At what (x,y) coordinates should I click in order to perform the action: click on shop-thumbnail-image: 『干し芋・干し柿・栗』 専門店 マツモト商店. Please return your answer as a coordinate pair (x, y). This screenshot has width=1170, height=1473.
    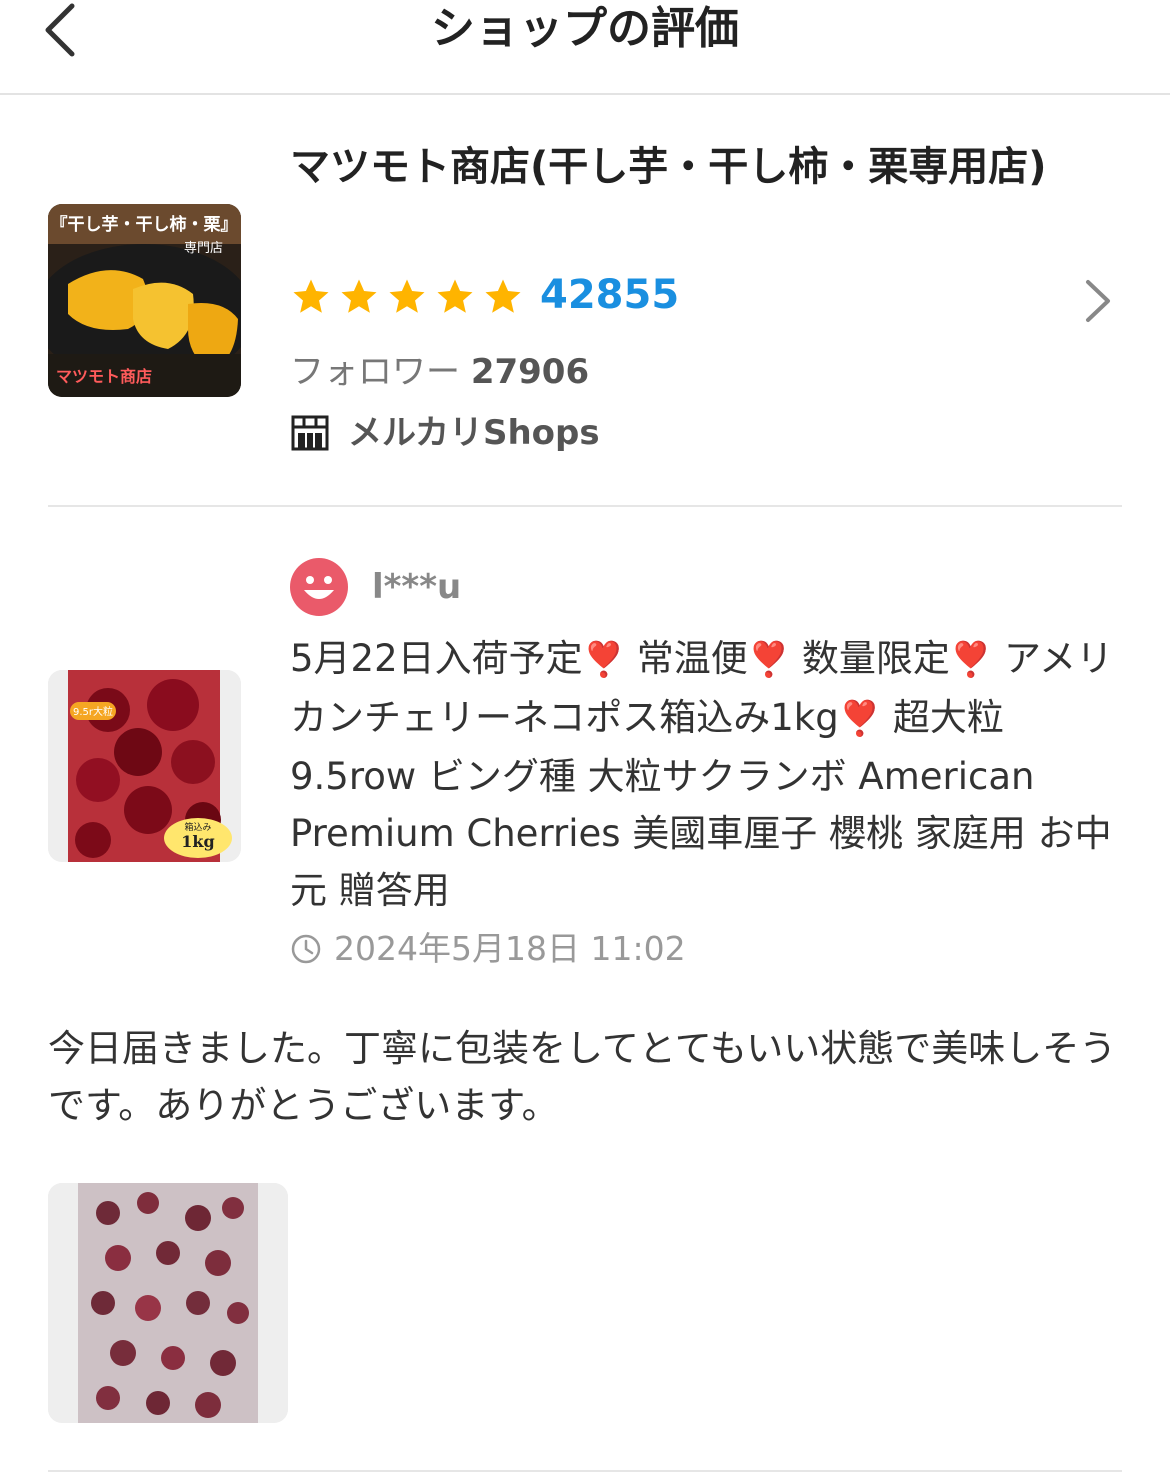
    Looking at the image, I should click on (144, 300).